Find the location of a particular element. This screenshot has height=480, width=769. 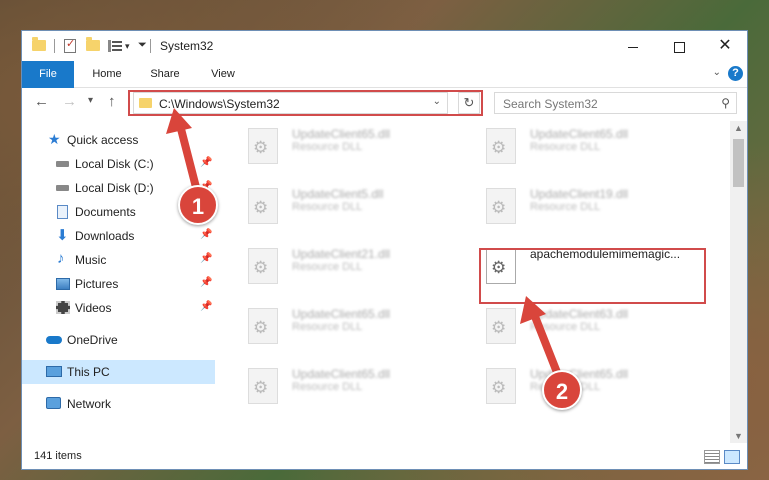

sidebar-item-label: Pictures is located at coordinates (97, 284).